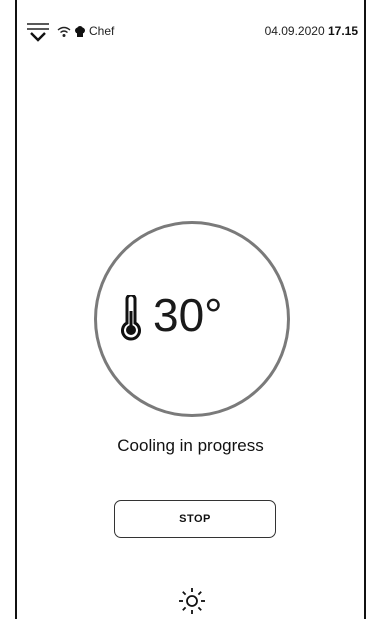 The width and height of the screenshot is (366, 619). Describe the element at coordinates (342, 31) in the screenshot. I see `time-text: 17.15` at that location.